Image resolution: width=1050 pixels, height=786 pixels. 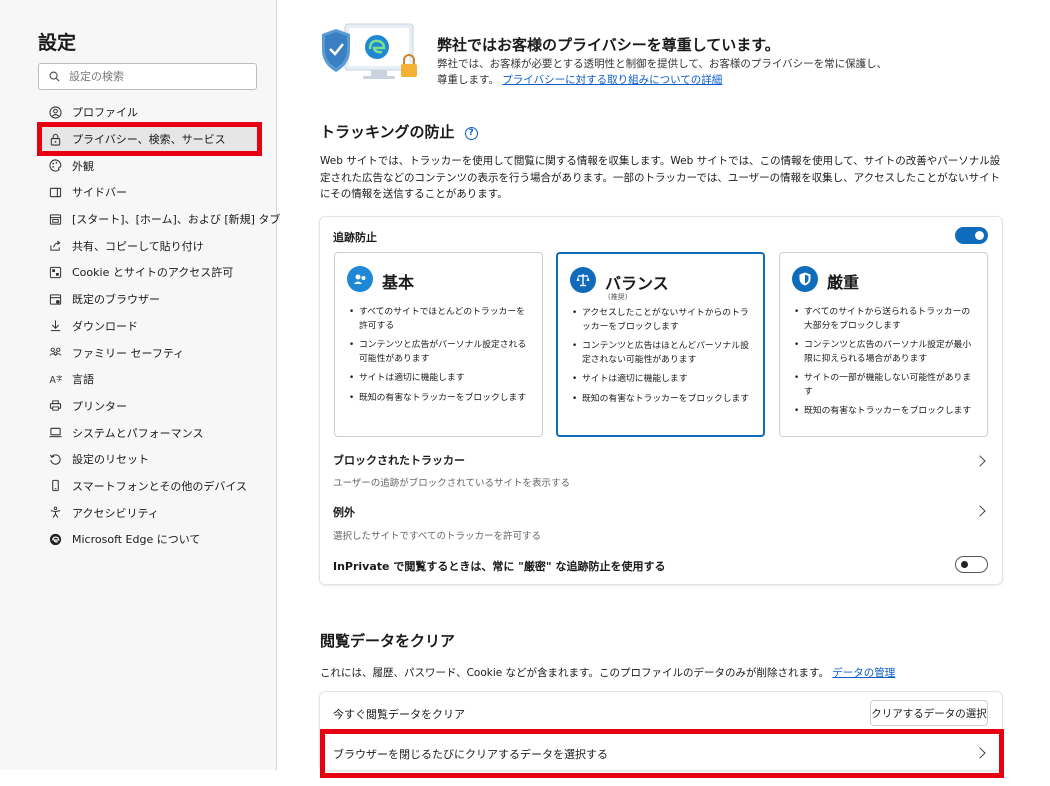 I want to click on sidebar-item-system-performance: システムとパフォーマンス, so click(x=148, y=432).